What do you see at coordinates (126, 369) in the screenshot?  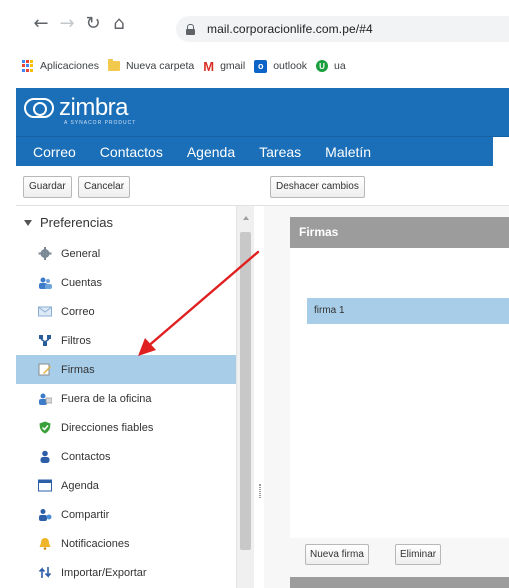 I see `sidebar-item-firmas: Firmas` at bounding box center [126, 369].